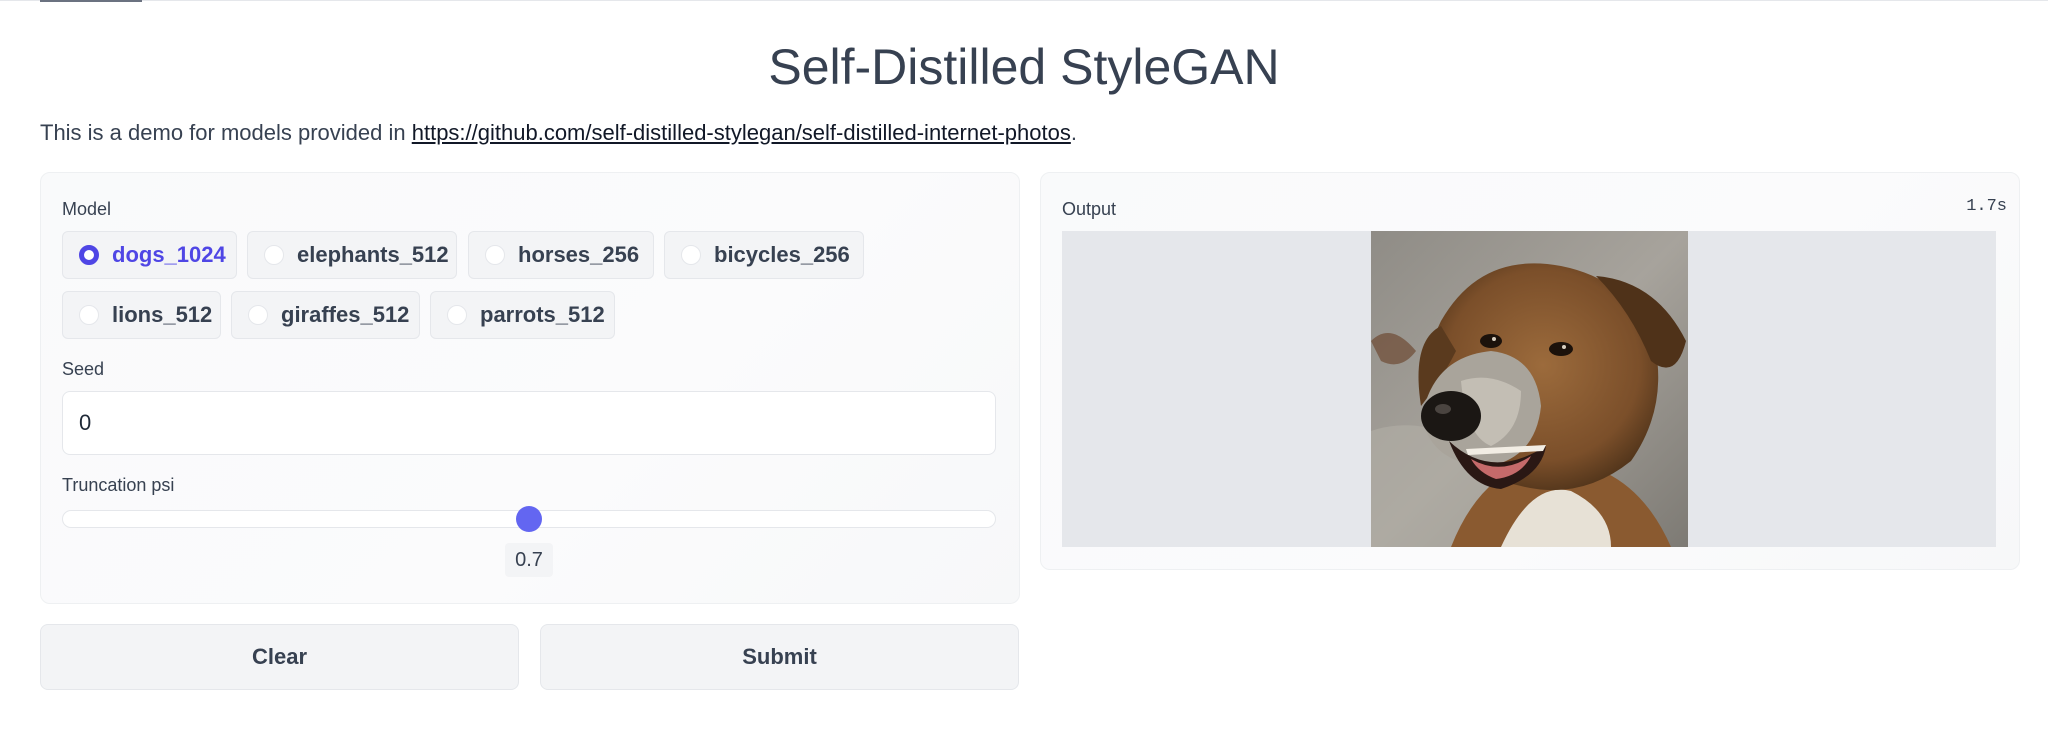 The height and width of the screenshot is (736, 2048). I want to click on model-option-elephants-512: elephants_512, so click(352, 255).